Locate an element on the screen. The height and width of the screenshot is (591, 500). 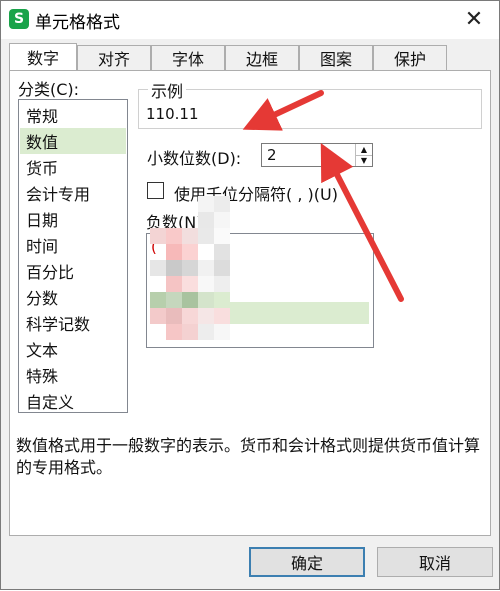
arrow-to-sample is located at coordinates (283, 110).